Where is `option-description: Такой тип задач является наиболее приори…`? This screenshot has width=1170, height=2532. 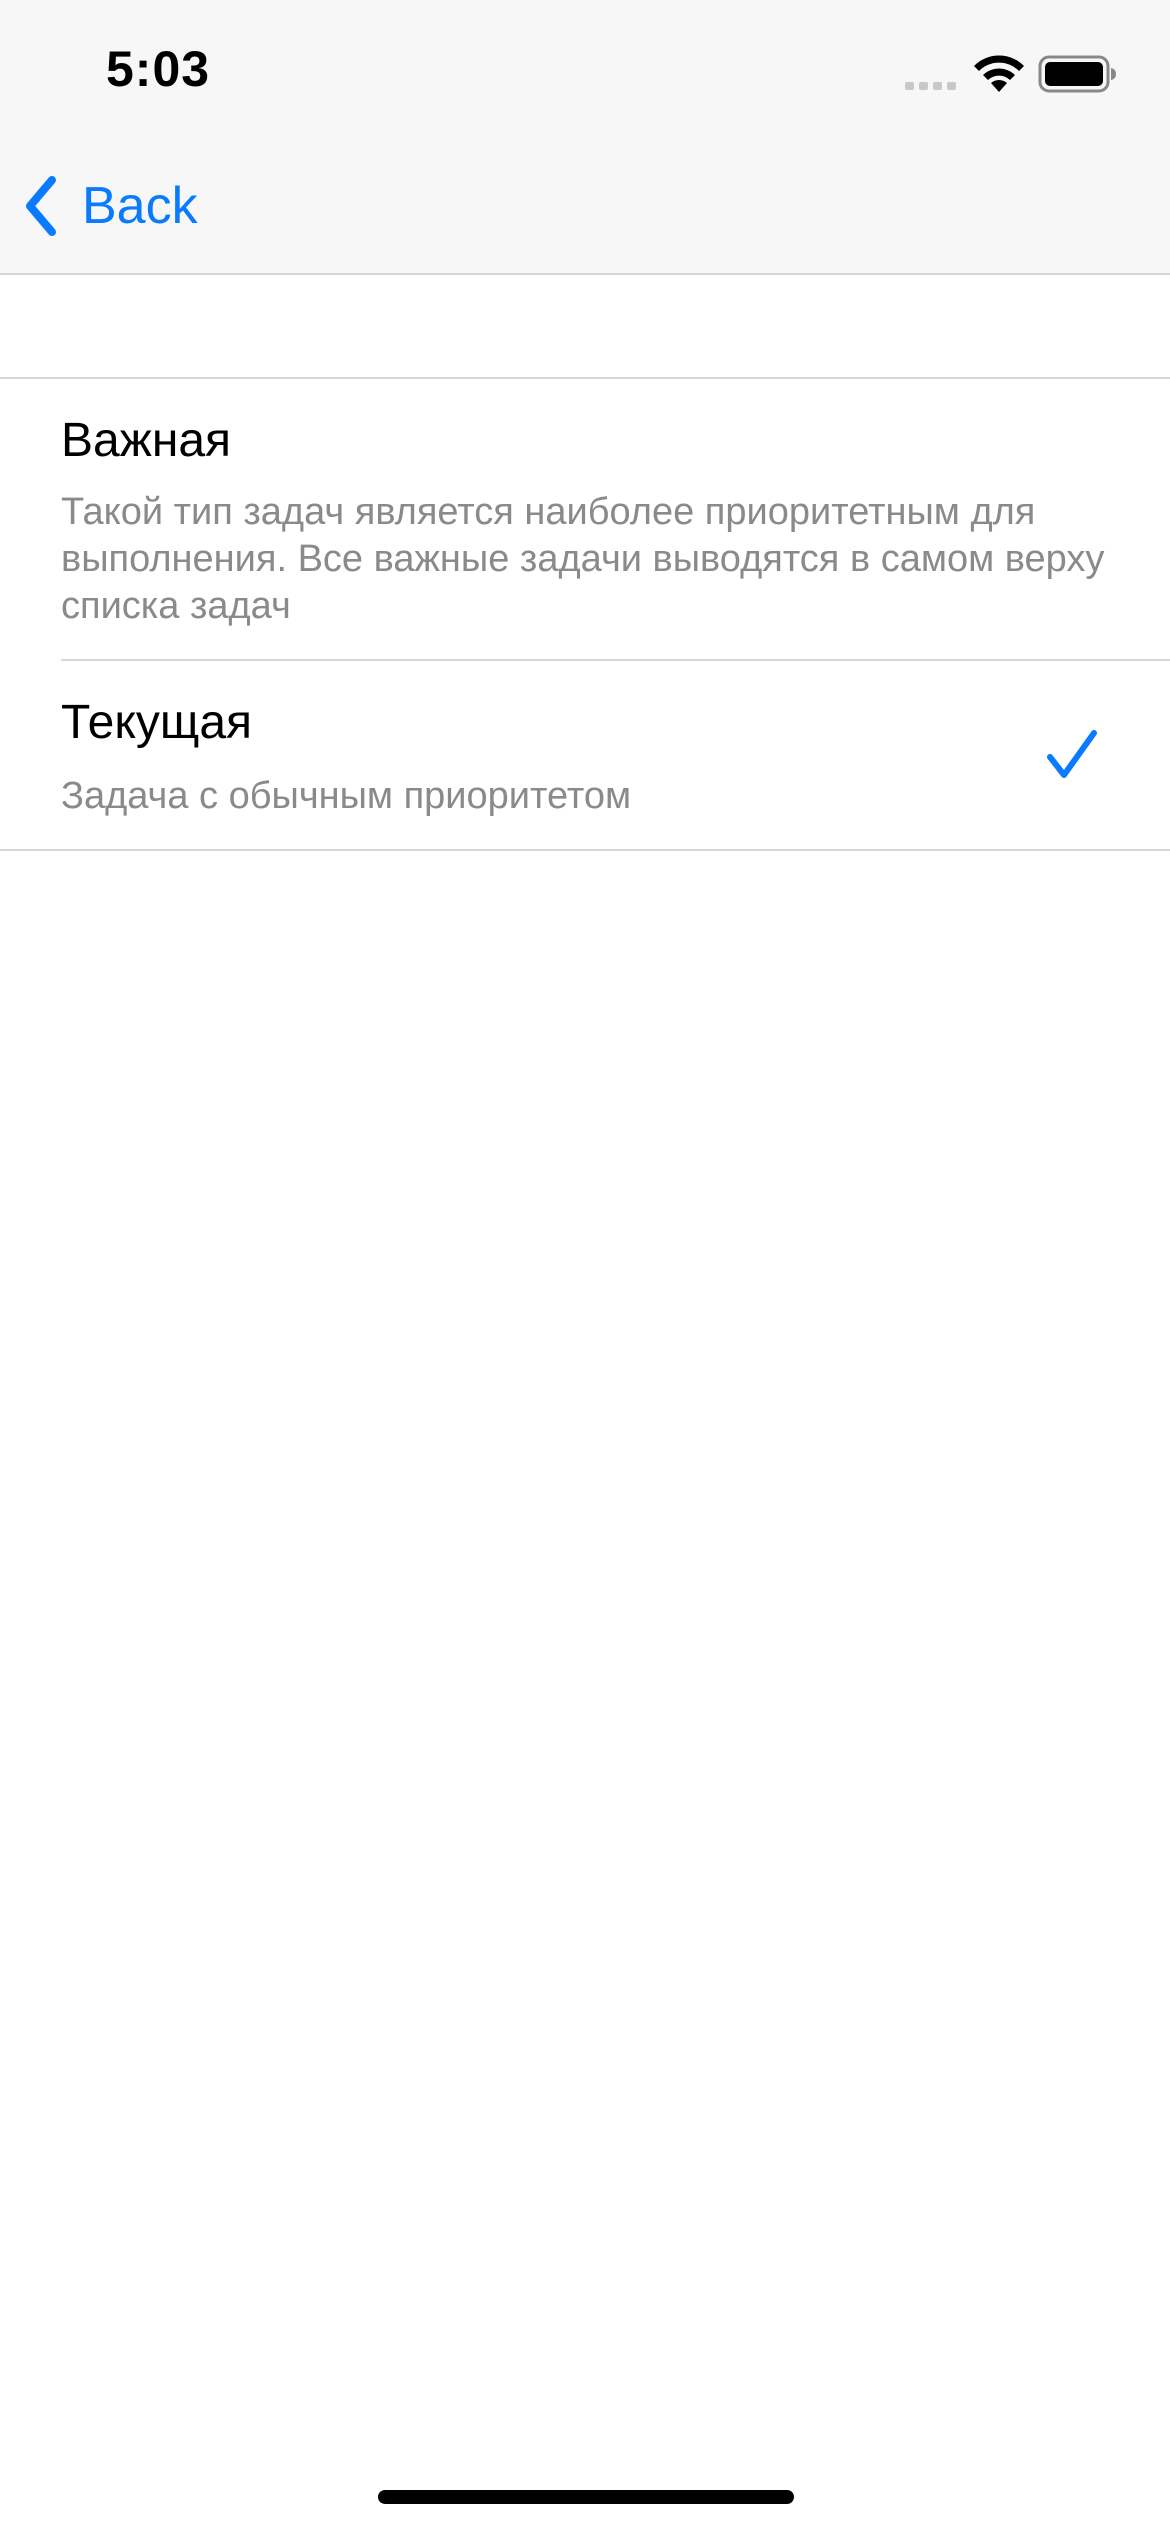
option-description: Такой тип задач является наиболее приори… is located at coordinates (583, 559).